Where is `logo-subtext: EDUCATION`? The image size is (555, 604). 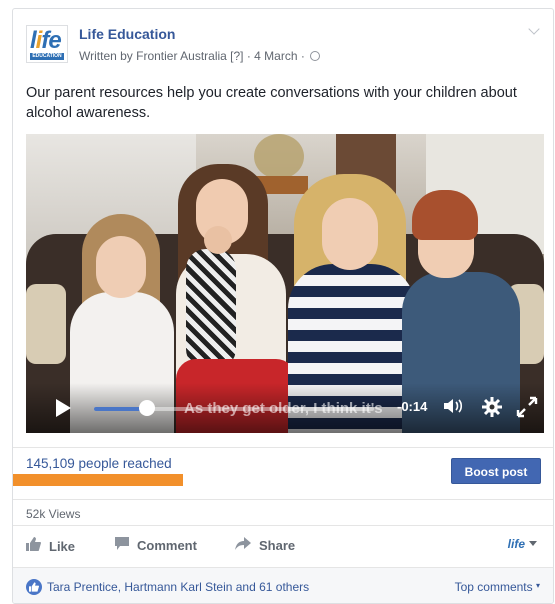 logo-subtext: EDUCATION is located at coordinates (47, 56).